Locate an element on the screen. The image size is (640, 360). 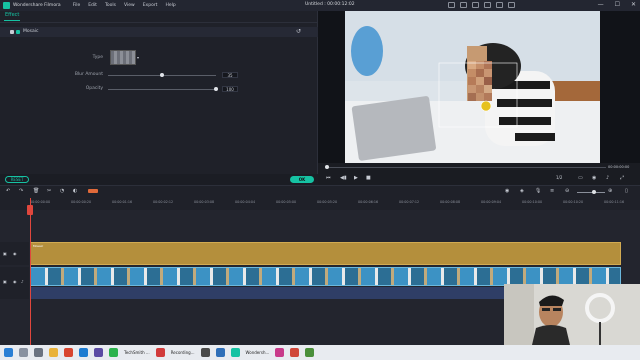
effect-clip-label: Mosaic is located at coordinates (38, 246).